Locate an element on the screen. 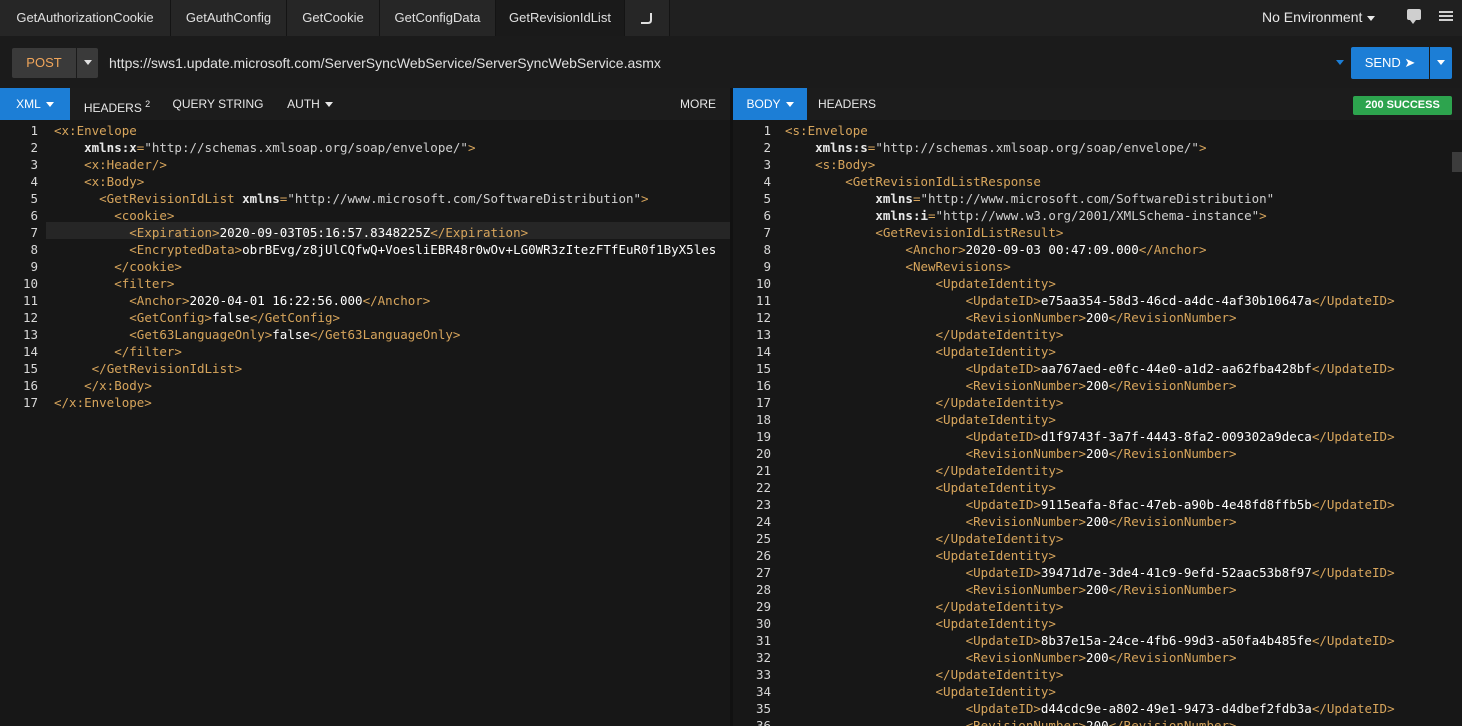  code-token: <cookie> is located at coordinates (144, 215).